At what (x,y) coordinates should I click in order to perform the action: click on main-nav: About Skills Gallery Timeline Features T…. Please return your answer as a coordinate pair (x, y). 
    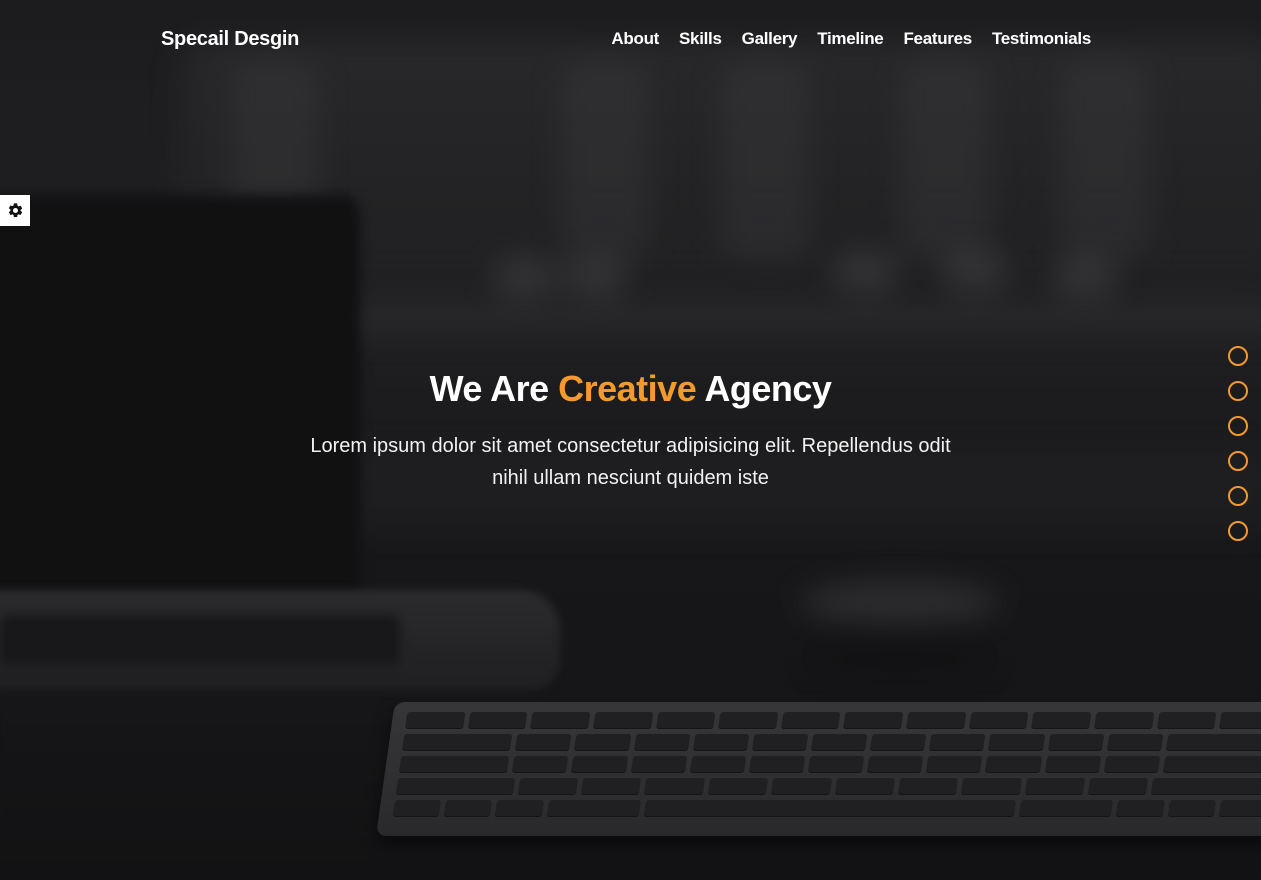
    Looking at the image, I should click on (851, 39).